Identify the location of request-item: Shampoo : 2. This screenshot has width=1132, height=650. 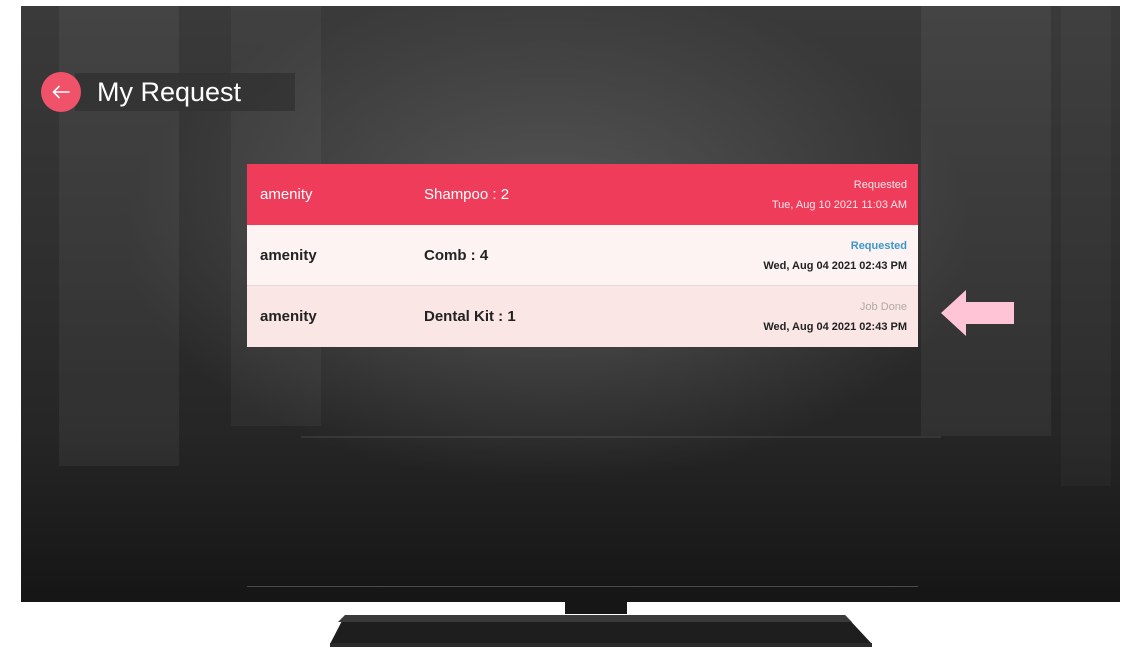
(467, 194).